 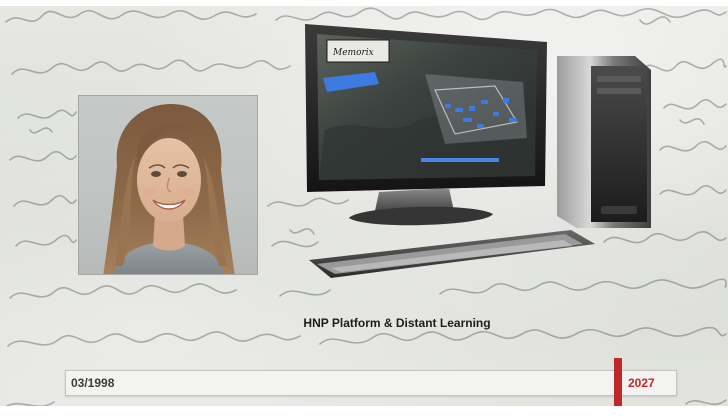 I want to click on portrait-photo, so click(x=168, y=185).